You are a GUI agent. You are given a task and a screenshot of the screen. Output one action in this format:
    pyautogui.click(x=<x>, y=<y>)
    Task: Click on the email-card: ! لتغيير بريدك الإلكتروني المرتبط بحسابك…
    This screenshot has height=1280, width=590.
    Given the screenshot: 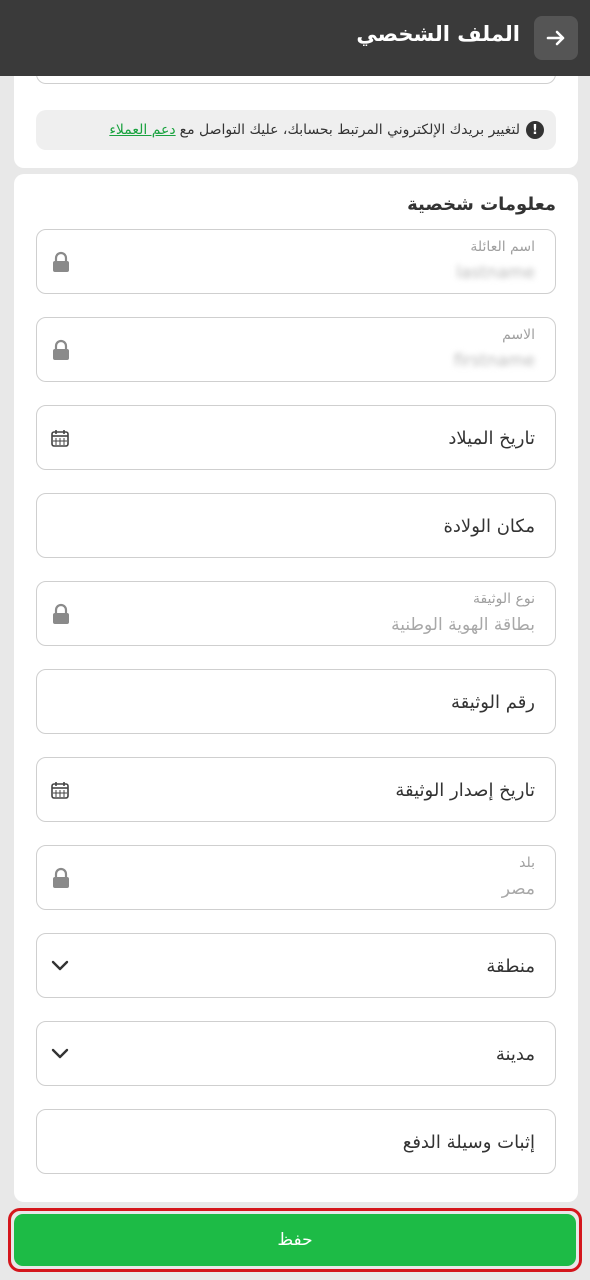 What is the action you would take?
    pyautogui.click(x=296, y=114)
    